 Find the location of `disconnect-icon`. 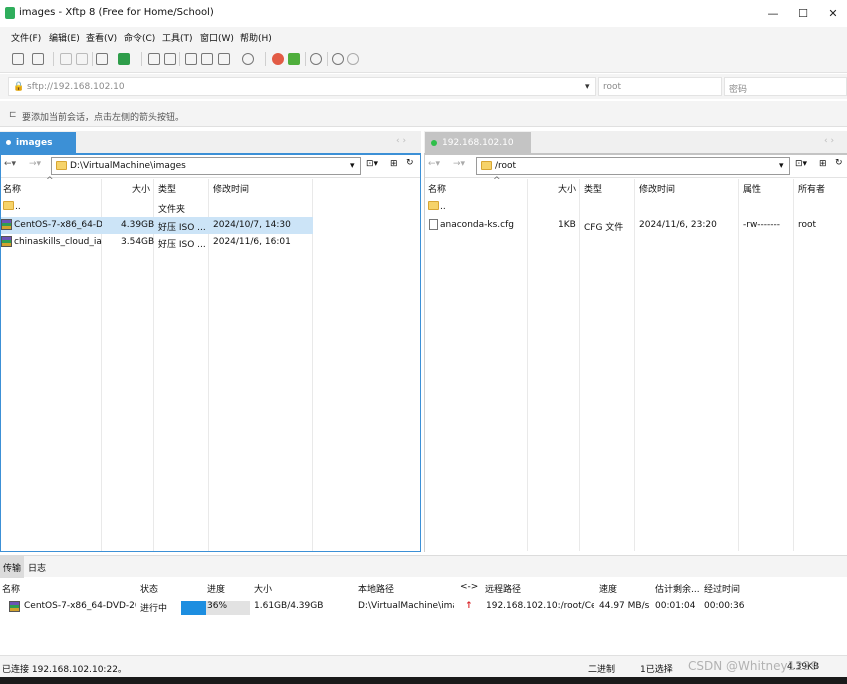

disconnect-icon is located at coordinates (82, 59).